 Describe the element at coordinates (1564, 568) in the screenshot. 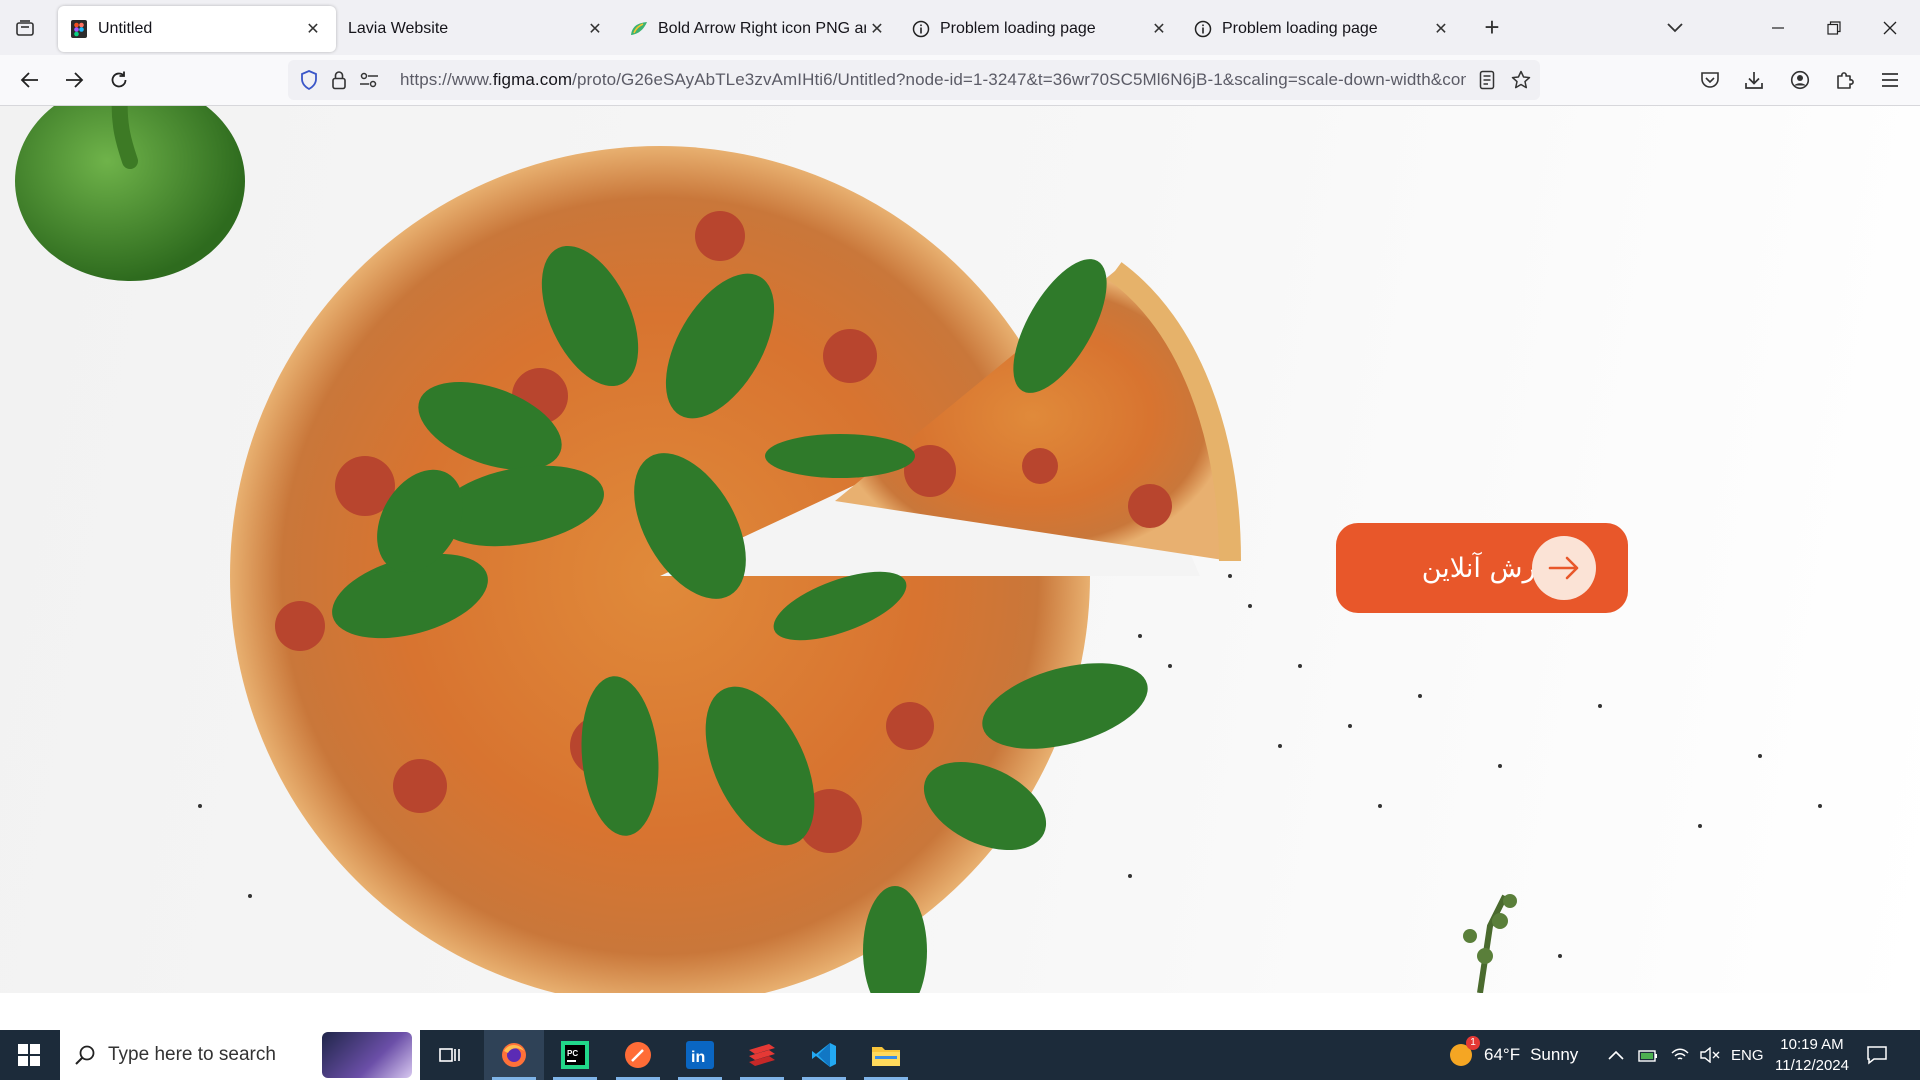

I see `arrow-right-circle-icon` at that location.